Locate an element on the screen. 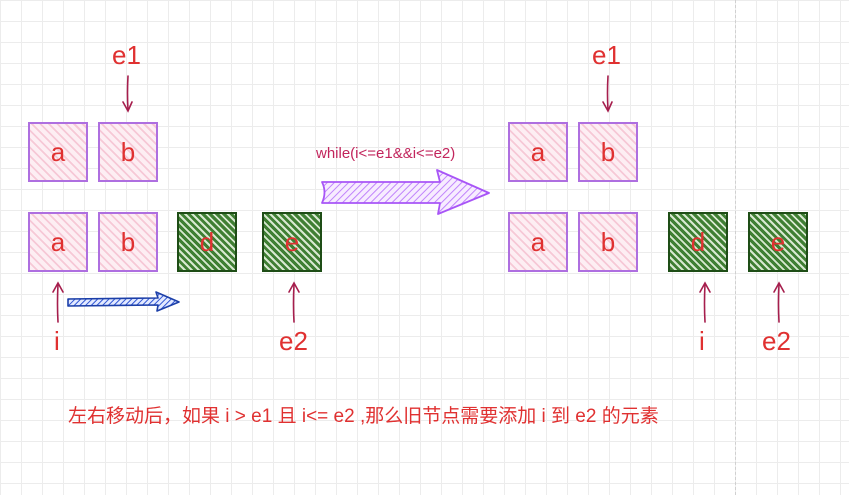  right-e1-pointer-arrow is located at coordinates (607, 94).